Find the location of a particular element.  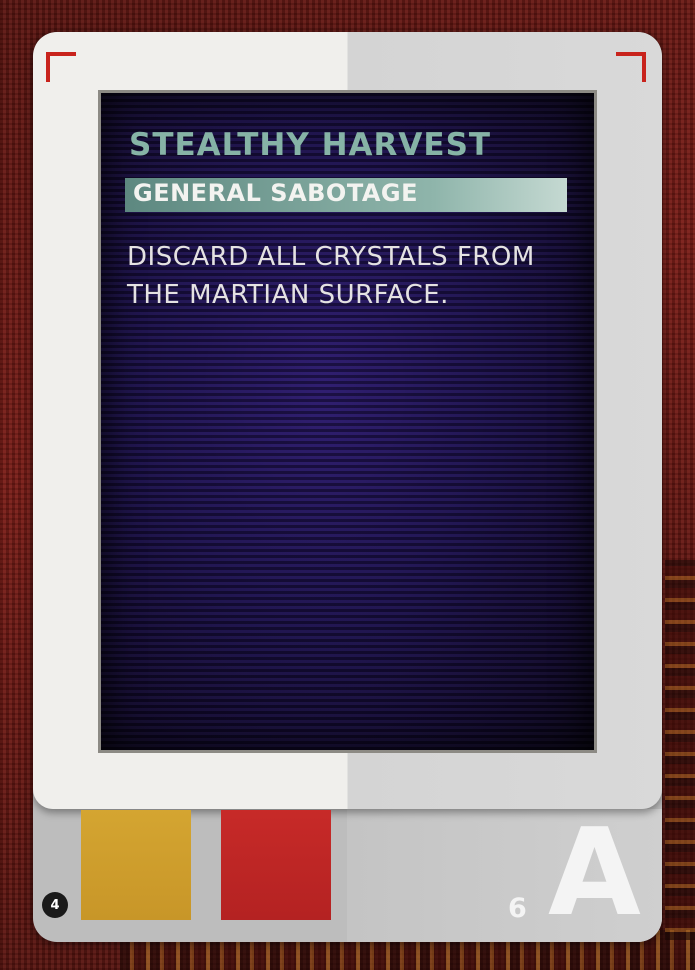

card-number: 6 is located at coordinates (517, 908).